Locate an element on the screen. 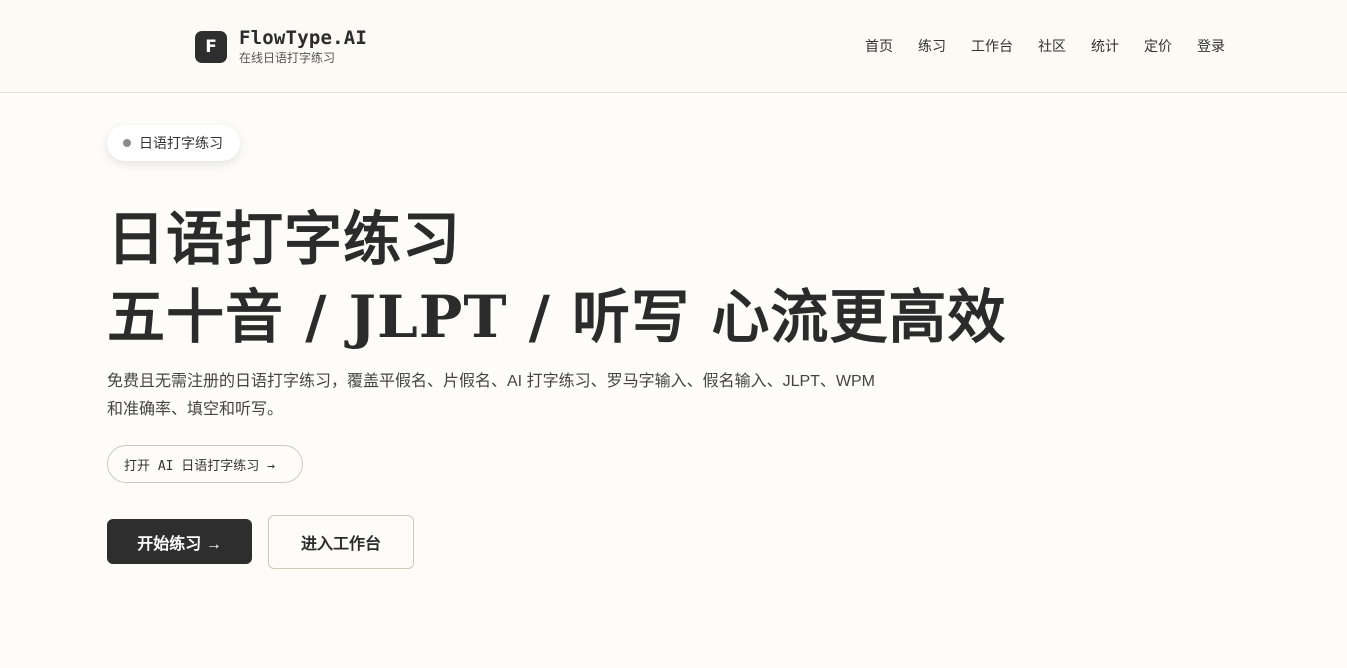 This screenshot has height=668, width=1347. nav-item-home: 首页 is located at coordinates (879, 46).